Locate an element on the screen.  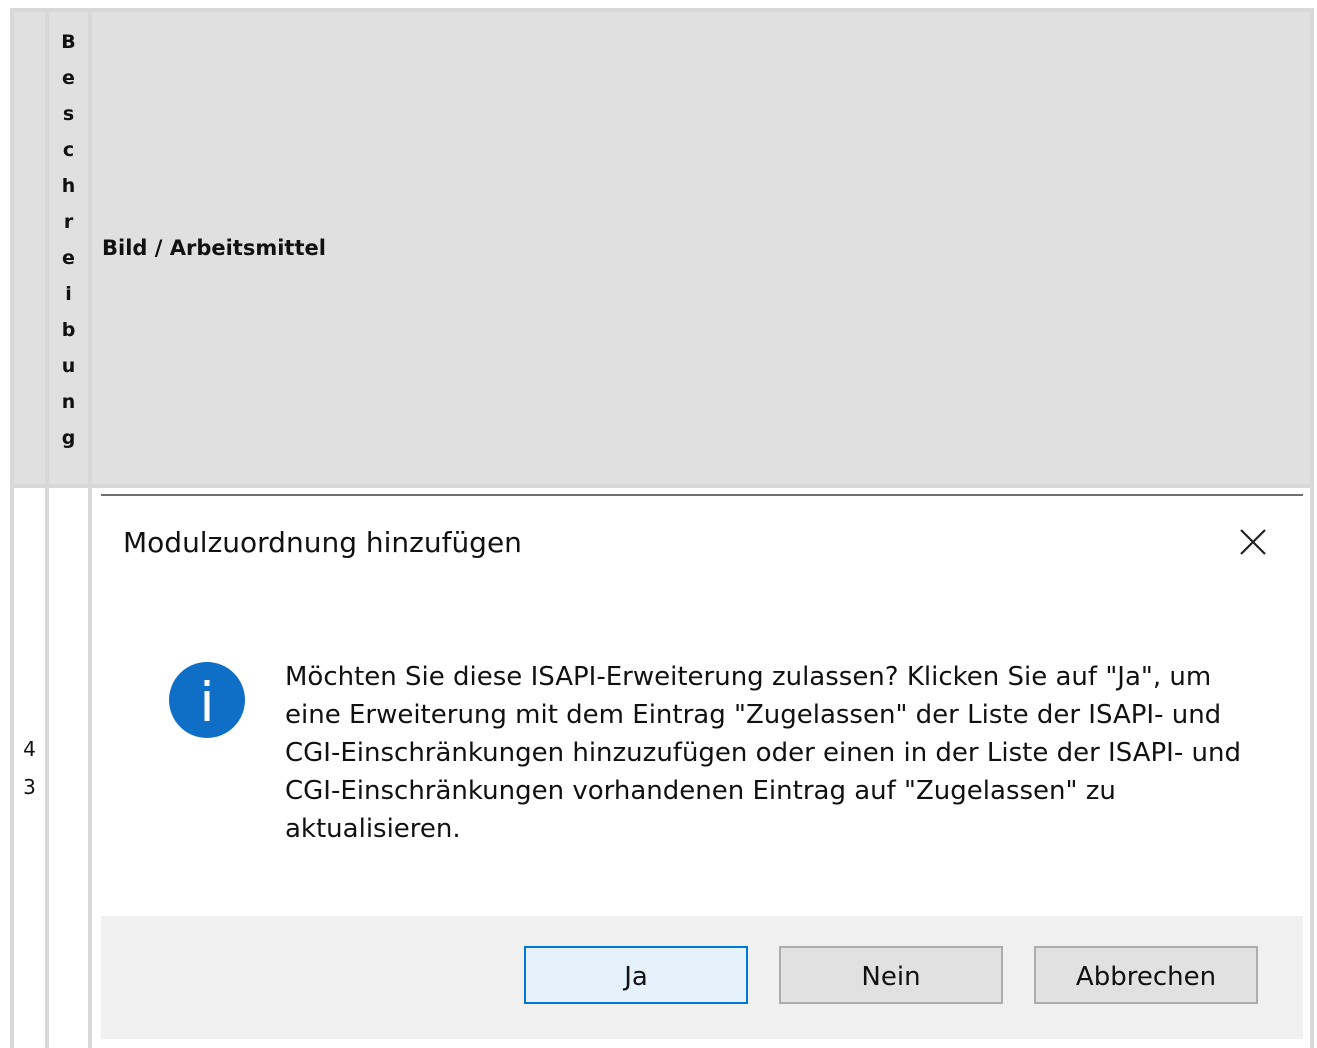
cancel-button: Abbrechen is located at coordinates (1146, 975).